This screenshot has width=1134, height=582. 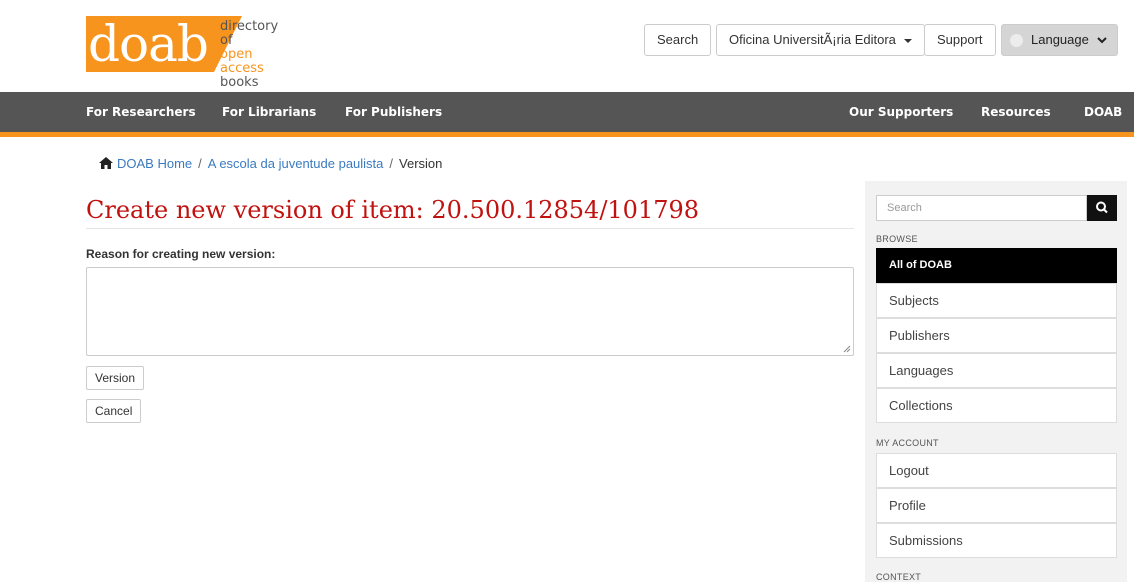 I want to click on sidebar-item-collections: Collections, so click(x=996, y=405).